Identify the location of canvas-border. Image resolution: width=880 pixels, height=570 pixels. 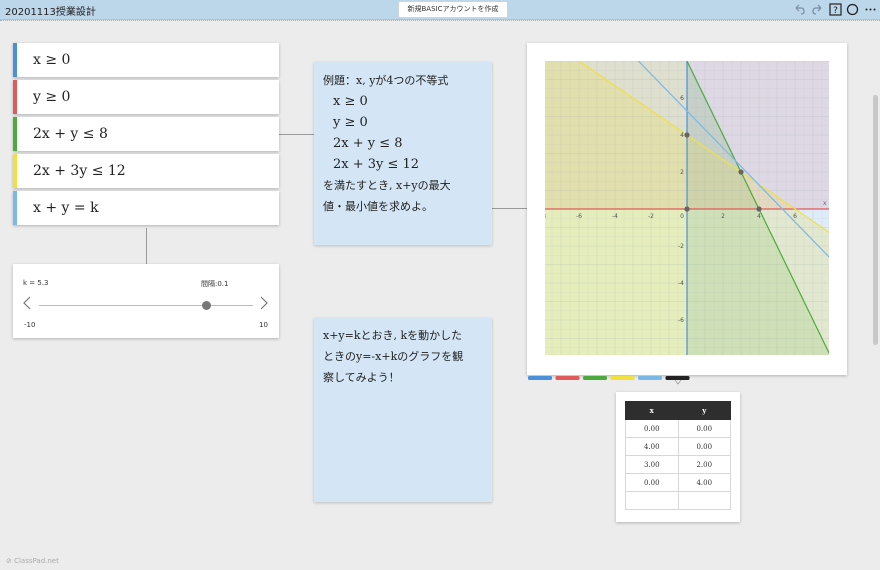
(440, 21).